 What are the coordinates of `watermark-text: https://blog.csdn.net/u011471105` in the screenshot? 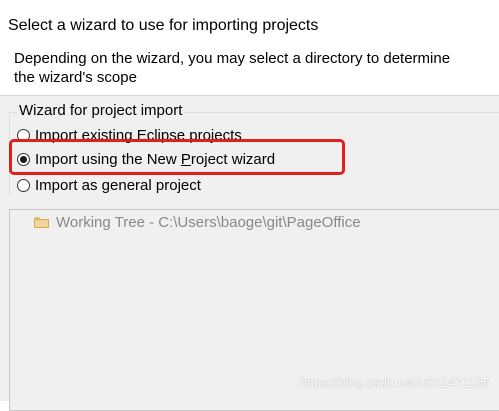 It's located at (394, 382).